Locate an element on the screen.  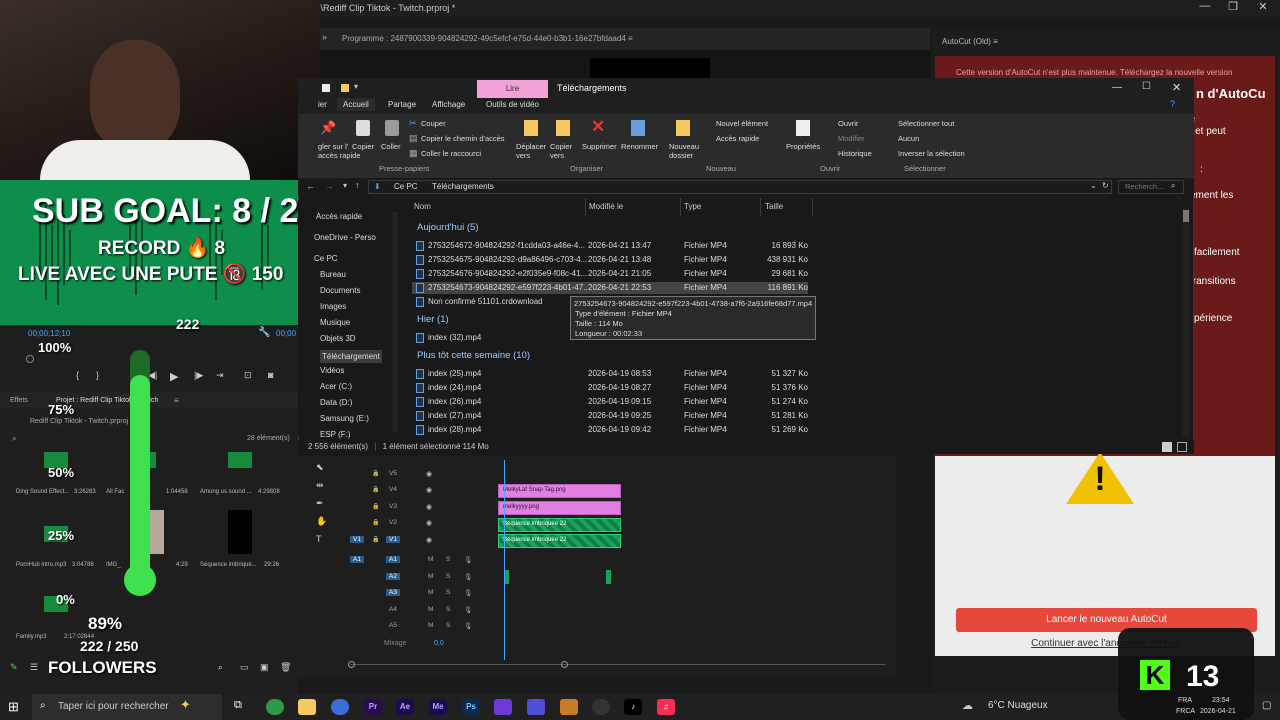
delete-button: Supprimer is located at coordinates (599, 146).